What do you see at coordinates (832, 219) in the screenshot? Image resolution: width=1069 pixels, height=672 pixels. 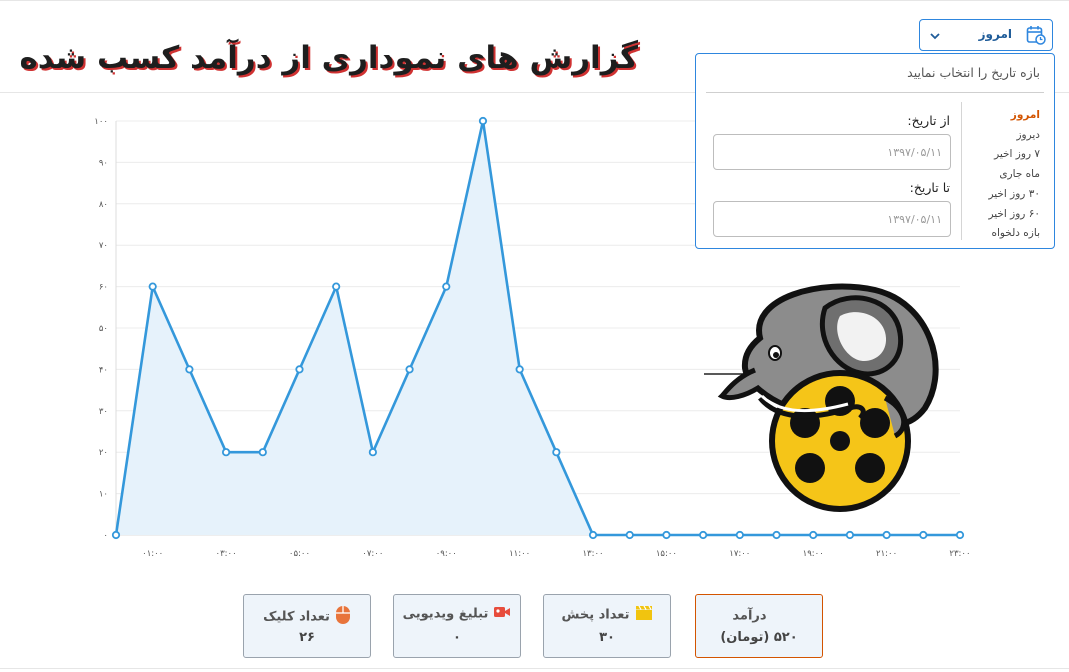 I see `to-date-input` at bounding box center [832, 219].